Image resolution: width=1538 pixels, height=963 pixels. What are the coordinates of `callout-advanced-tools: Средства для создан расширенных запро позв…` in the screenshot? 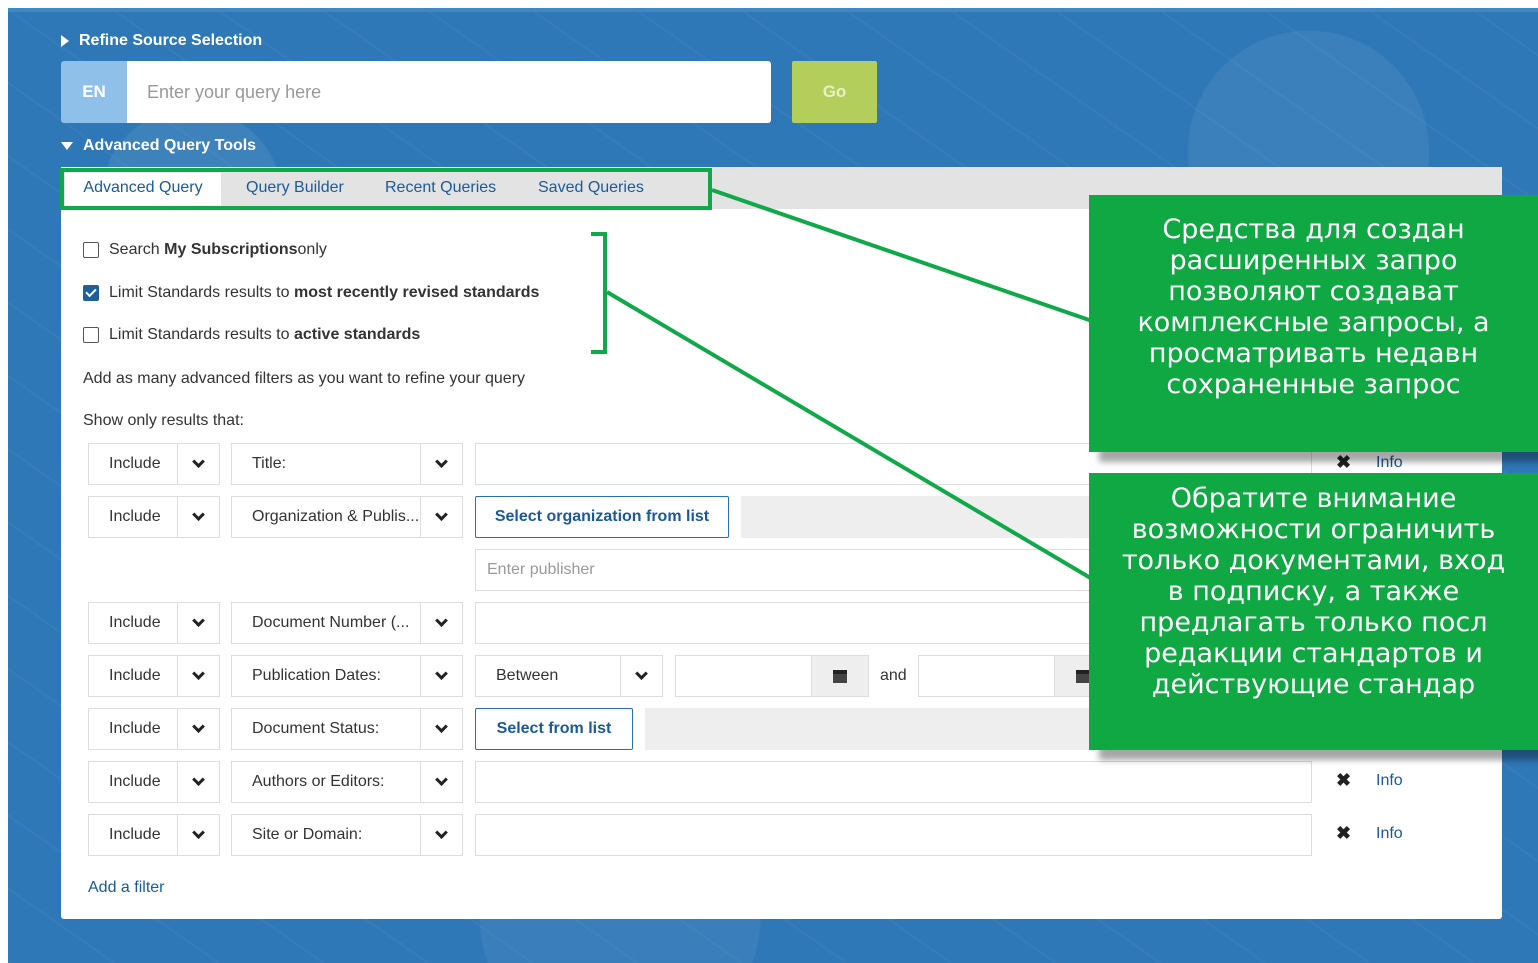 It's located at (1313, 323).